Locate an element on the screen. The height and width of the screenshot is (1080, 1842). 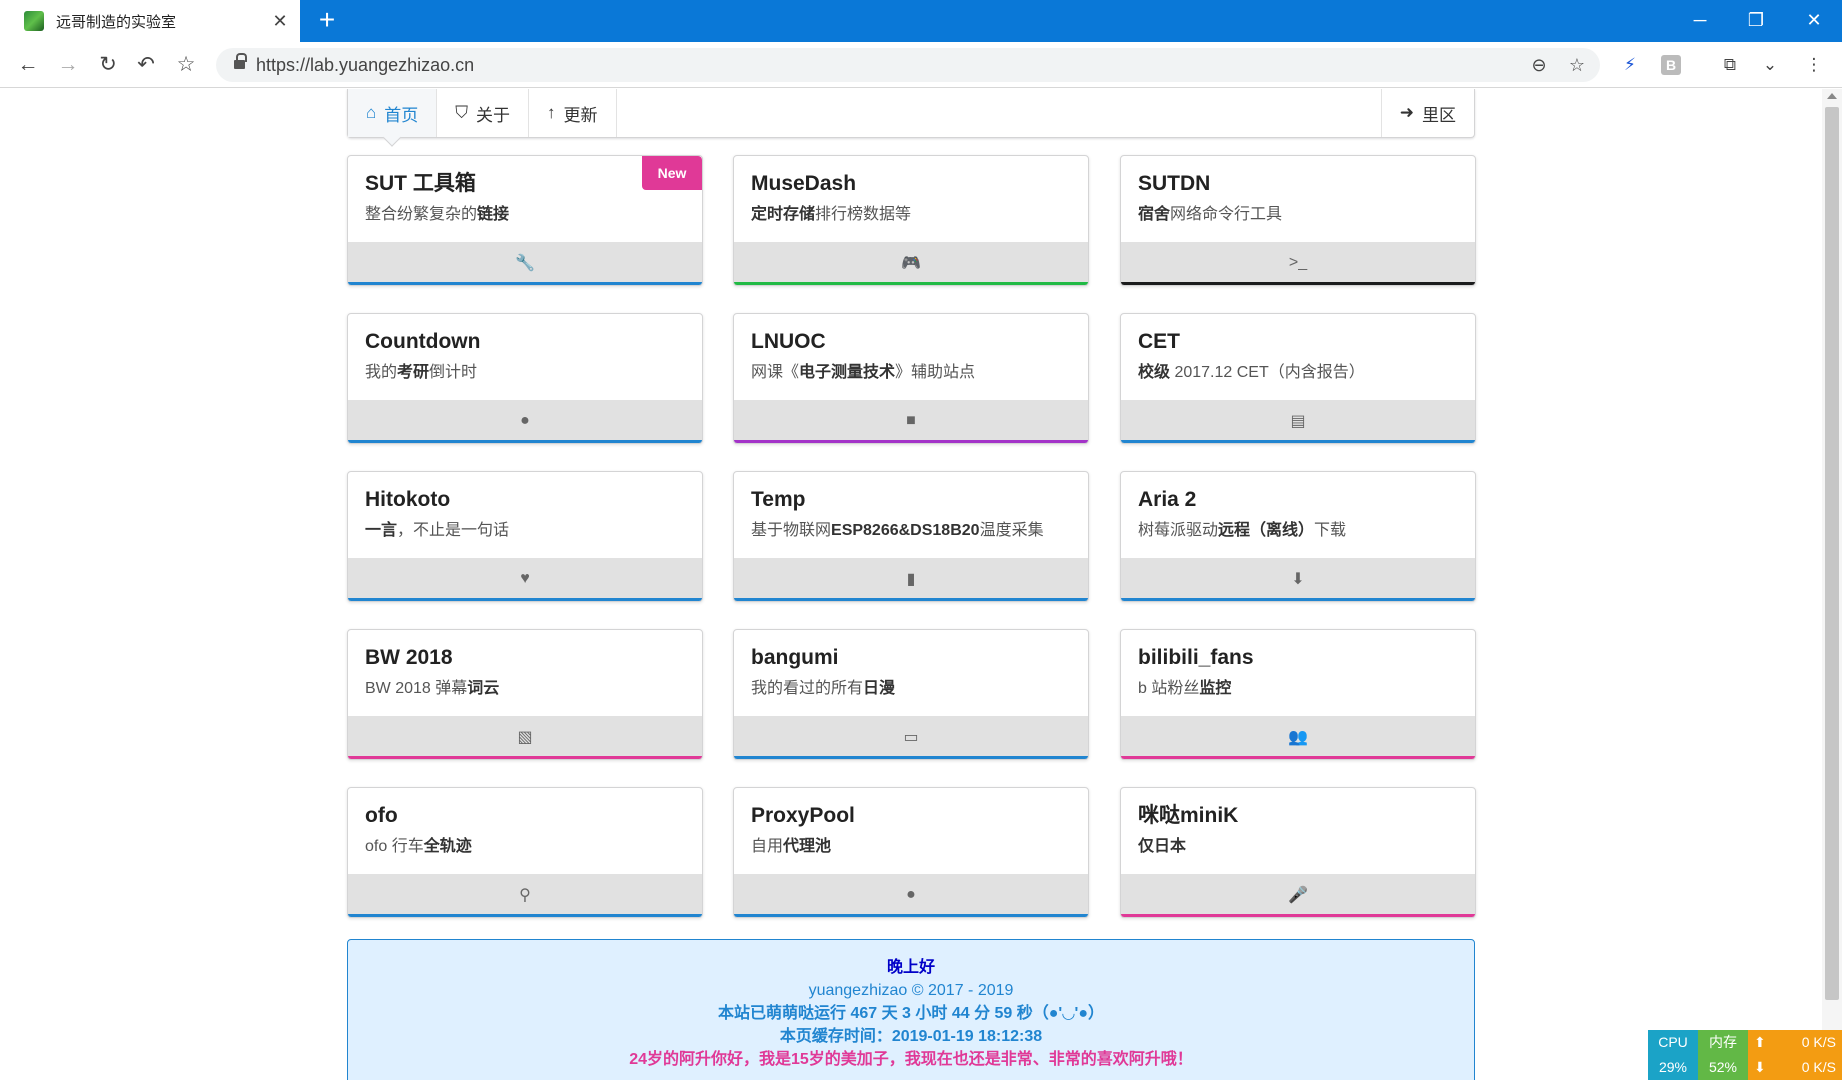
card-footer: ▧ is located at coordinates (525, 737).